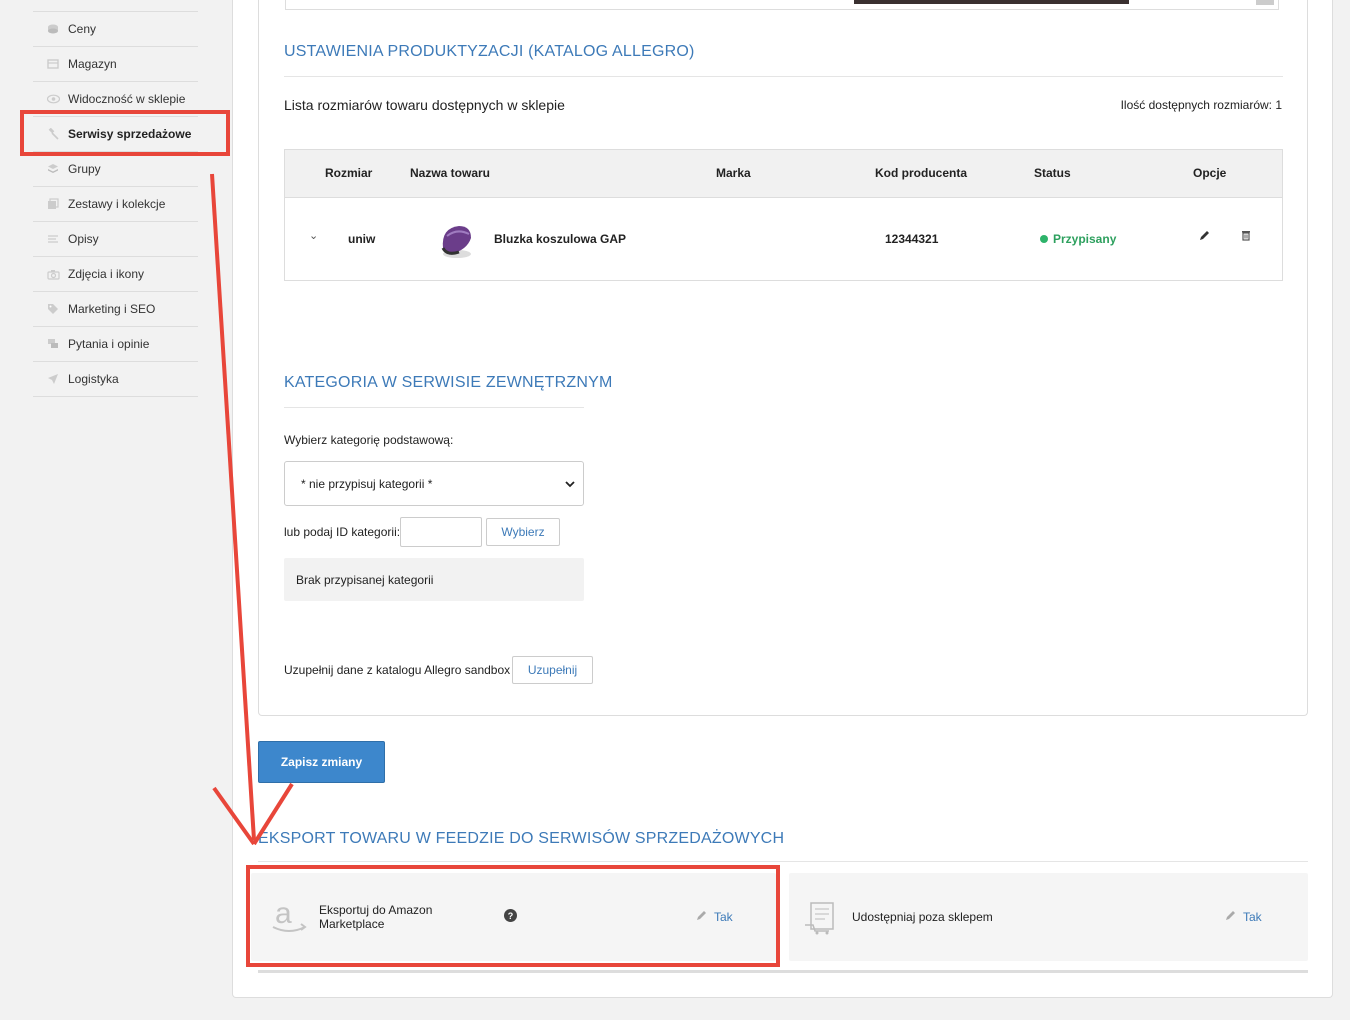 The height and width of the screenshot is (1020, 1350). Describe the element at coordinates (321, 762) in the screenshot. I see `save-changes-button: Zapisz zmiany` at that location.